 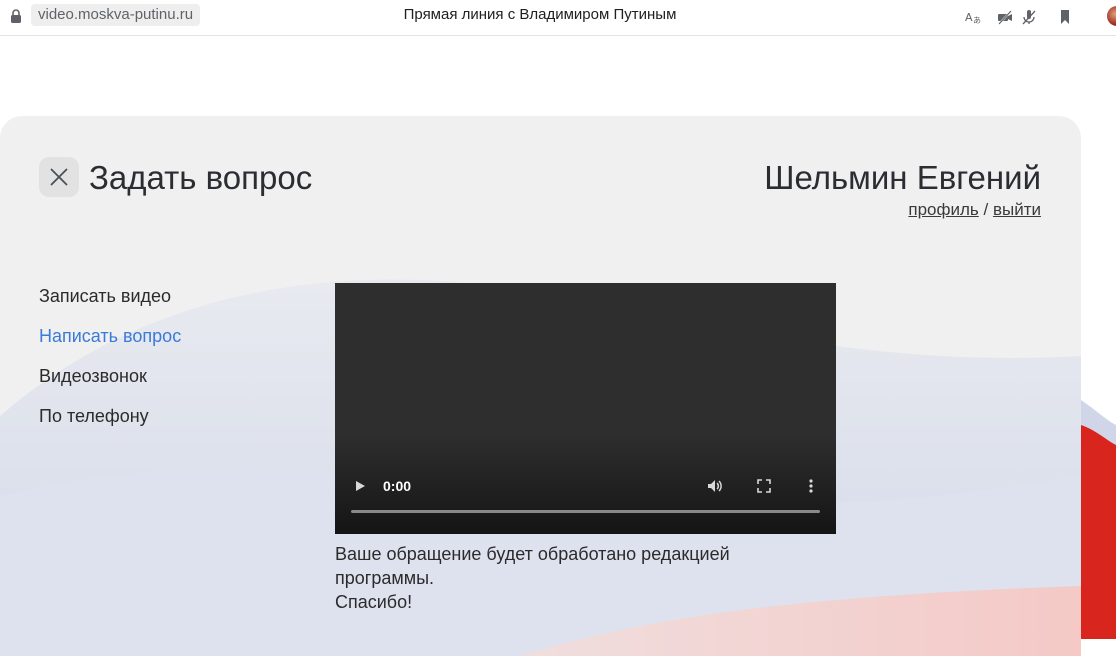 I want to click on logout-link: выйти, so click(x=1017, y=209).